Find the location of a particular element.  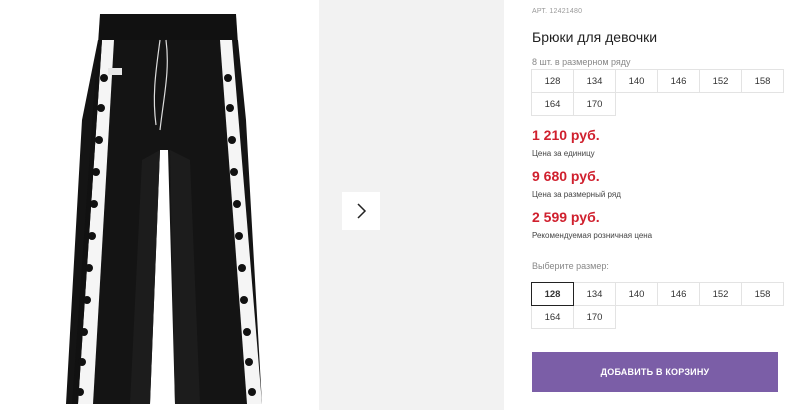

size-option: 134 is located at coordinates (594, 294).